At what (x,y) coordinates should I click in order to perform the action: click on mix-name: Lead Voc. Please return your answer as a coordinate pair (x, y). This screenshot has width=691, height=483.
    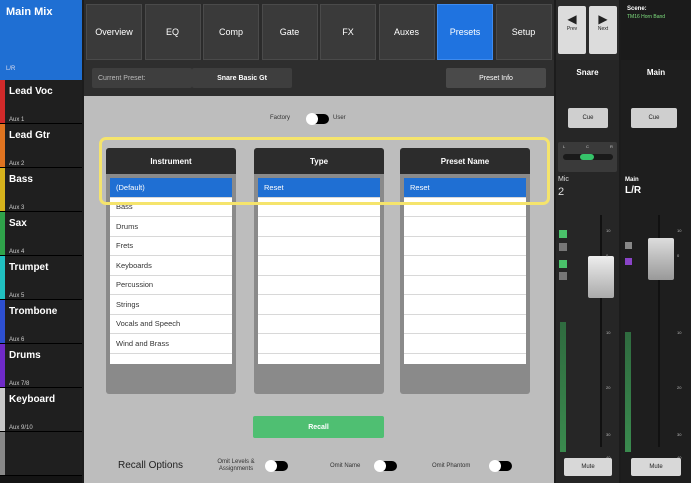
    Looking at the image, I should click on (31, 91).